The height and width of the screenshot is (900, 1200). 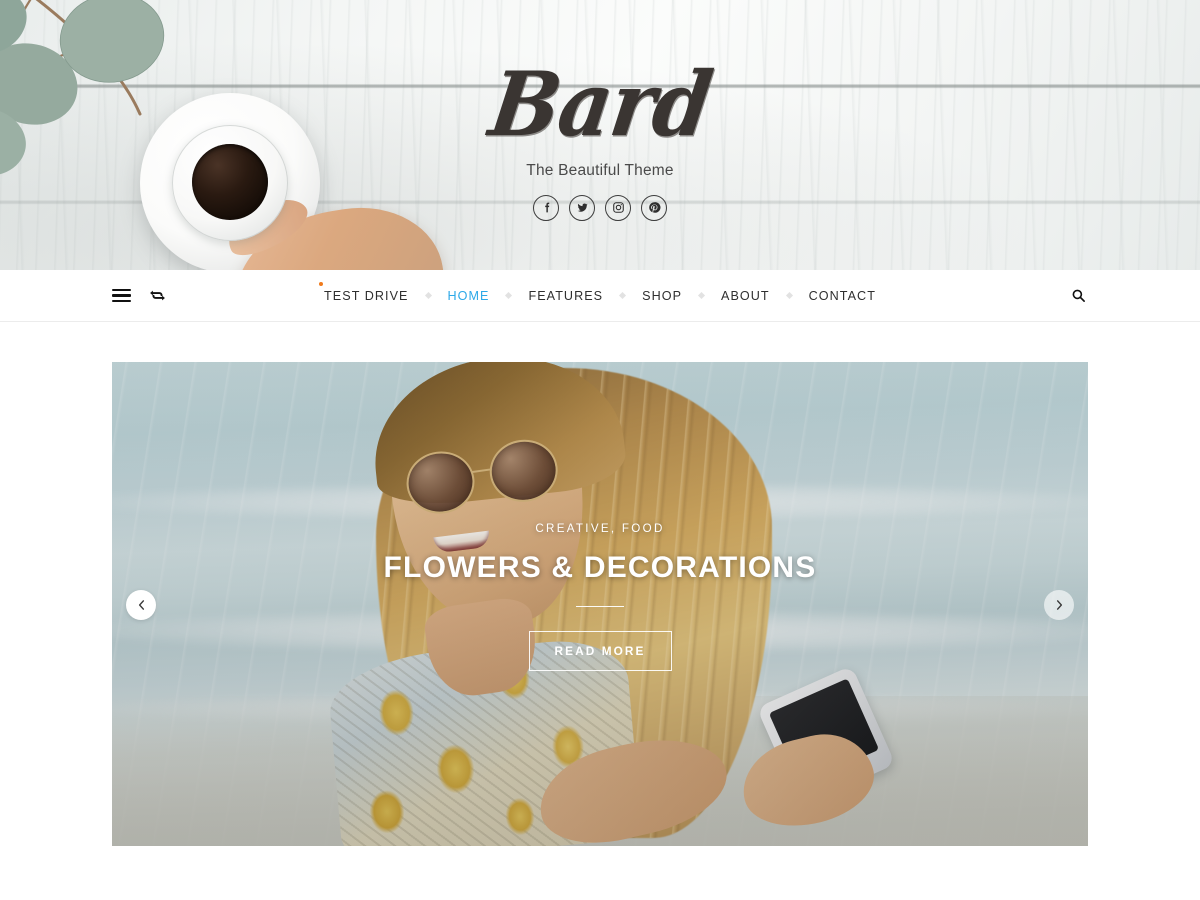 I want to click on social-links, so click(x=600, y=207).